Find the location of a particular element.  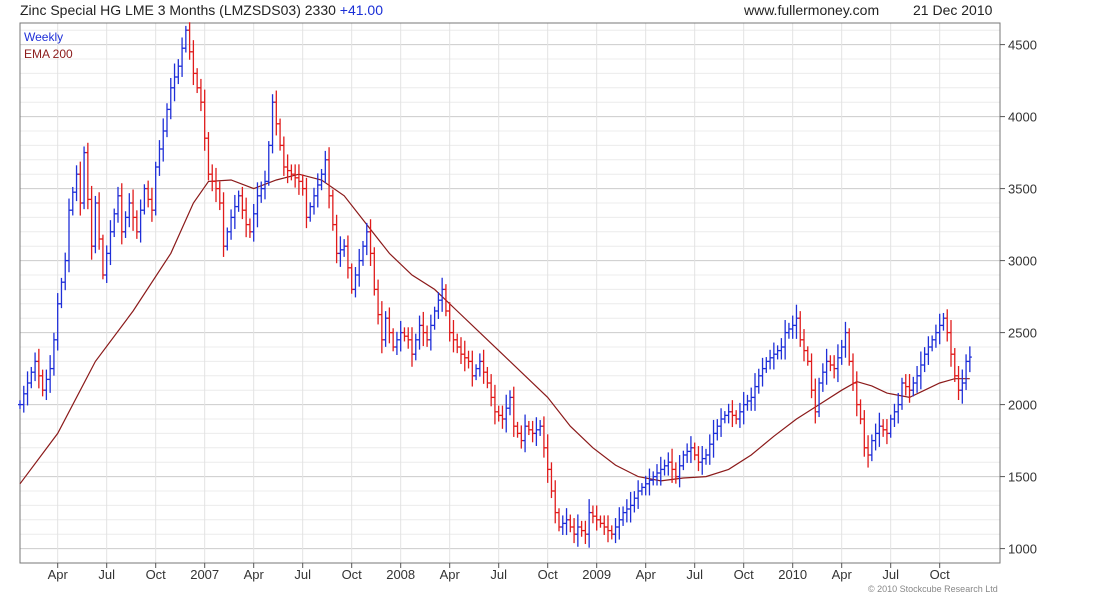

x-tick-label: Apr is located at coordinates (646, 574).